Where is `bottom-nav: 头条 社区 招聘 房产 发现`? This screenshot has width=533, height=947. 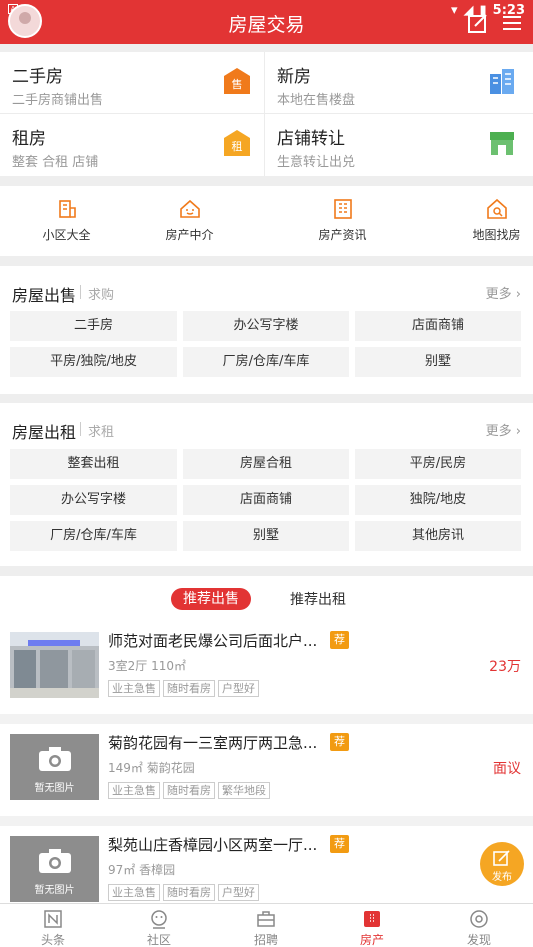 bottom-nav: 头条 社区 招聘 房产 发现 is located at coordinates (266, 925).